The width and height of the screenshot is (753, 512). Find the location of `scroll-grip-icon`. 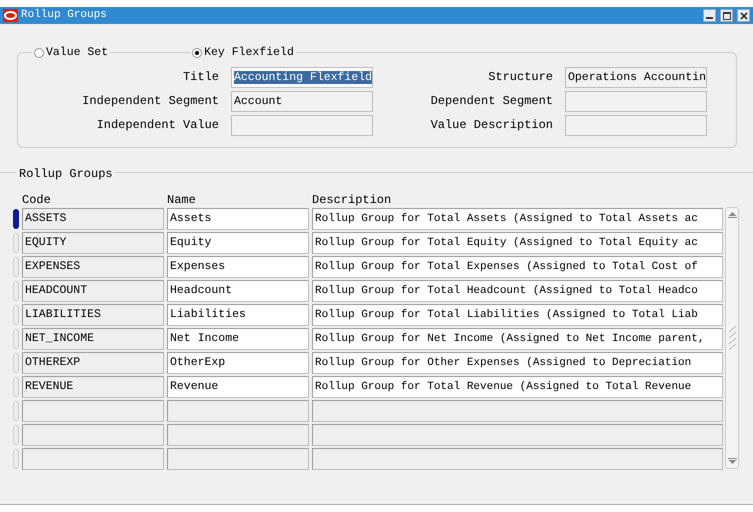

scroll-grip-icon is located at coordinates (732, 338).